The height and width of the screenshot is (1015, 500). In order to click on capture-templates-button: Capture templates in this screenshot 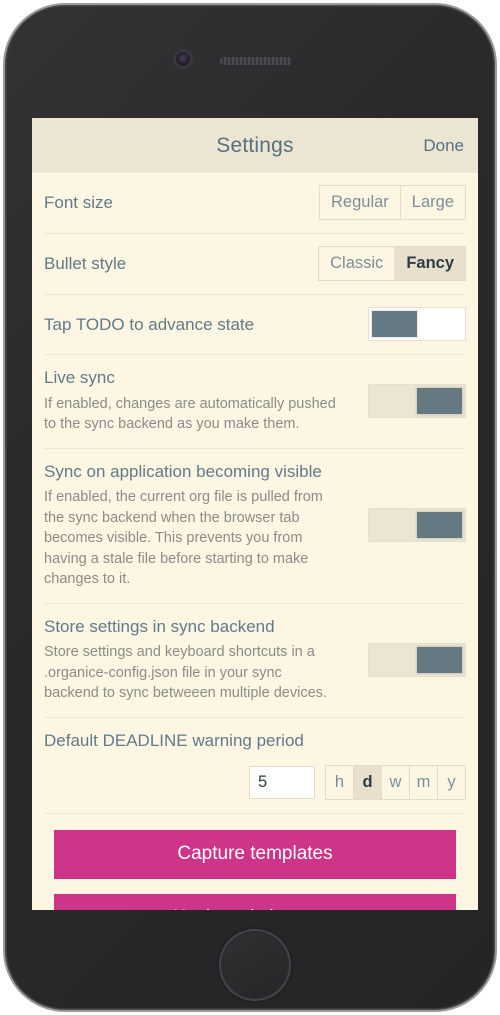, I will do `click(255, 854)`.